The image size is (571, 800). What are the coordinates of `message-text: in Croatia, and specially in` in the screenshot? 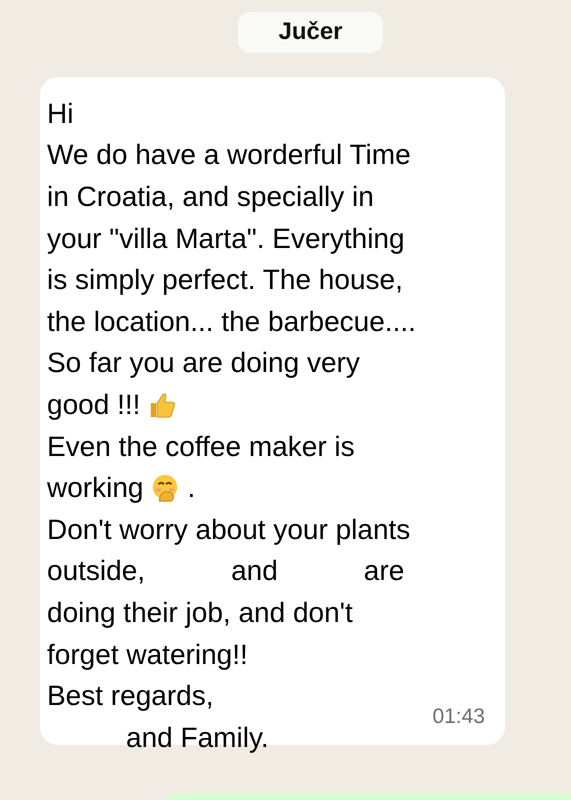 It's located at (210, 196).